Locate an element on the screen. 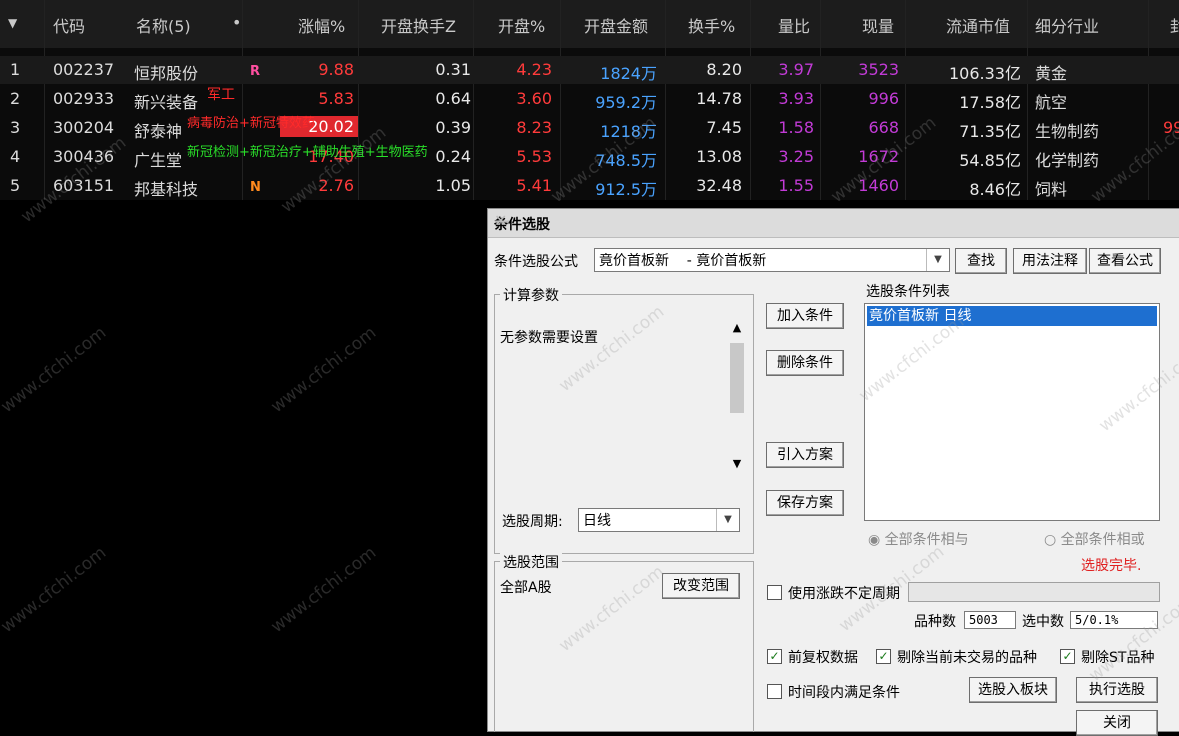 This screenshot has width=1179, height=736. uncertain-period-label: 使用涨跌不定周期 is located at coordinates (844, 594).